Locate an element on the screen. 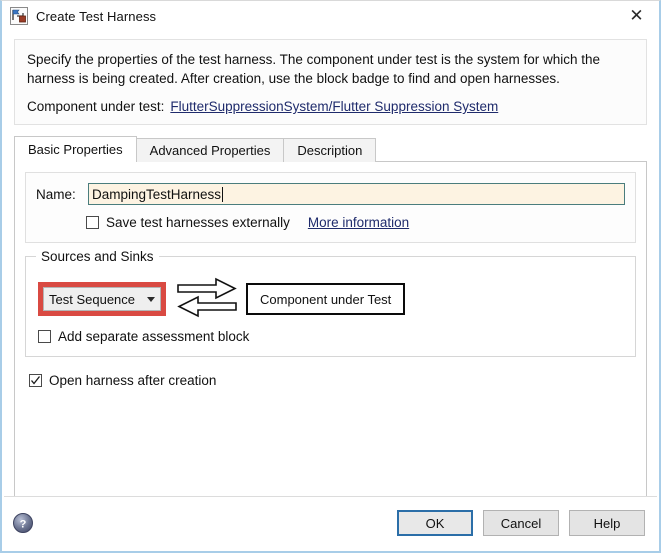 The height and width of the screenshot is (553, 661). more-information-link: More information is located at coordinates (358, 222).